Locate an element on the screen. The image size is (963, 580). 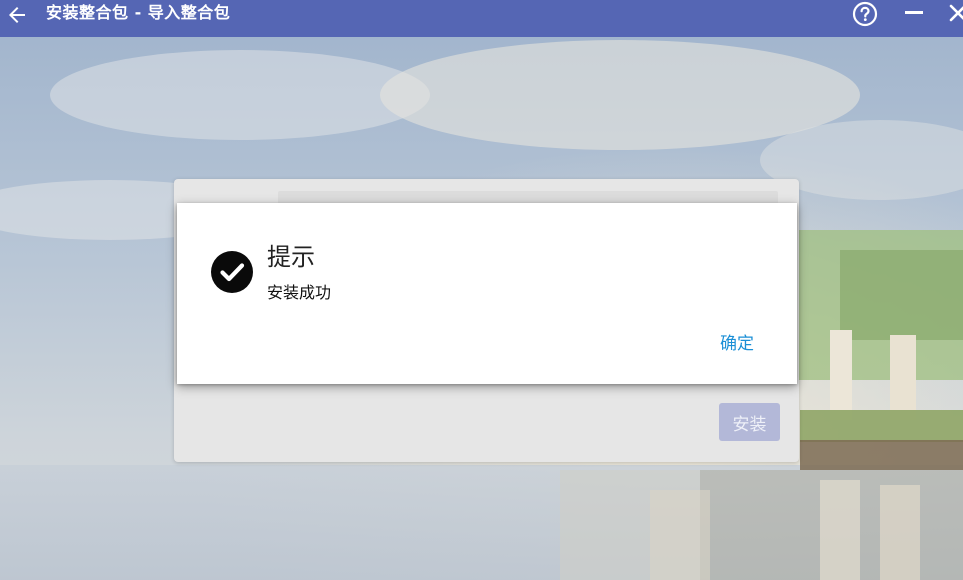
back-button is located at coordinates (17, 15).